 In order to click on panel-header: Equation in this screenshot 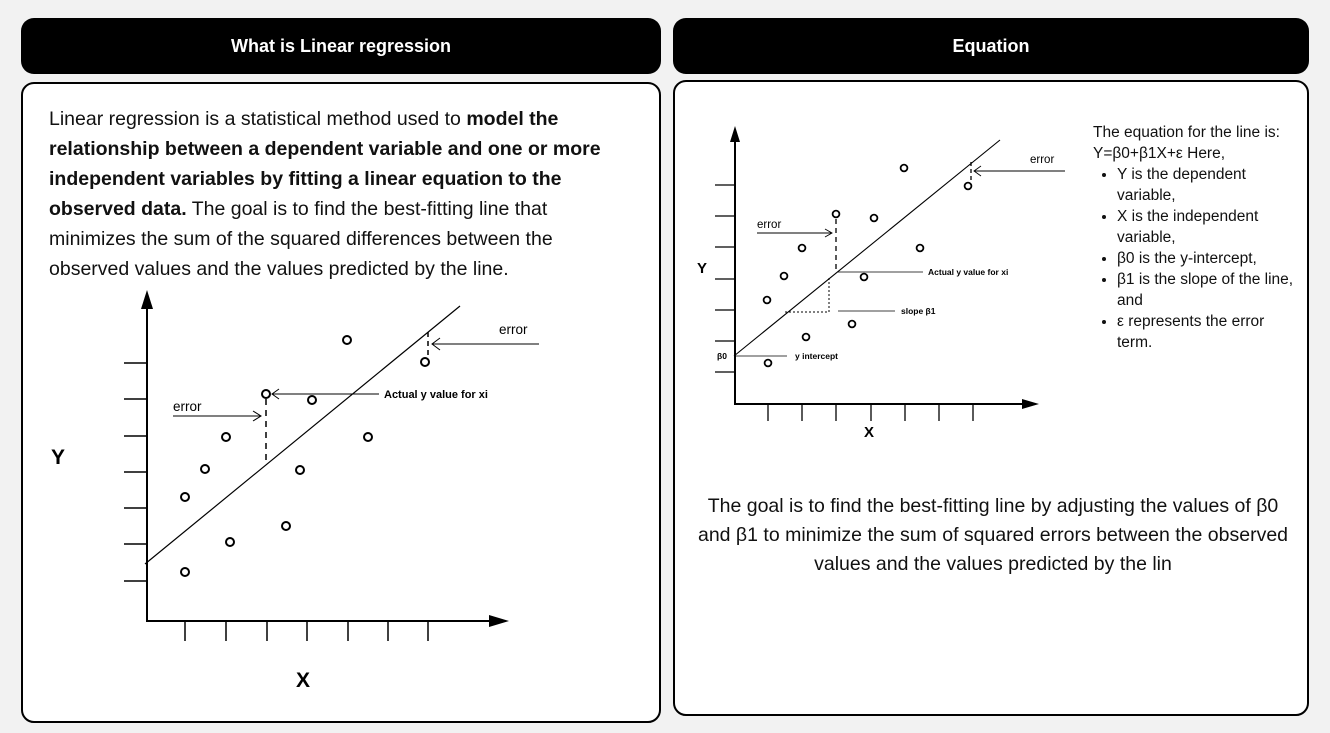, I will do `click(991, 46)`.